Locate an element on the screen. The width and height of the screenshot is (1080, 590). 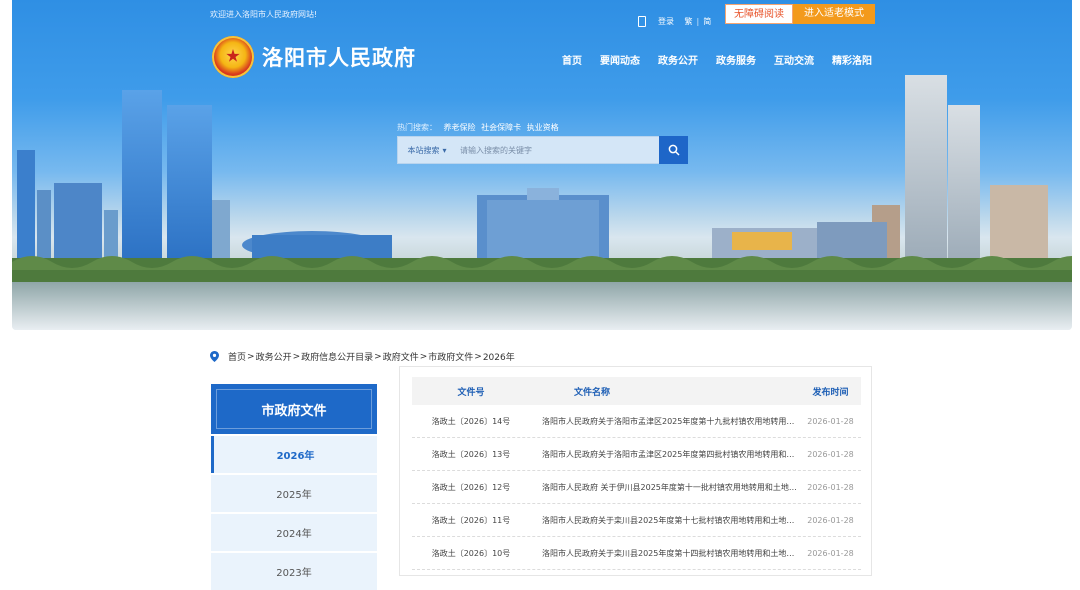
column-header-number: 文件号 is located at coordinates (471, 392).